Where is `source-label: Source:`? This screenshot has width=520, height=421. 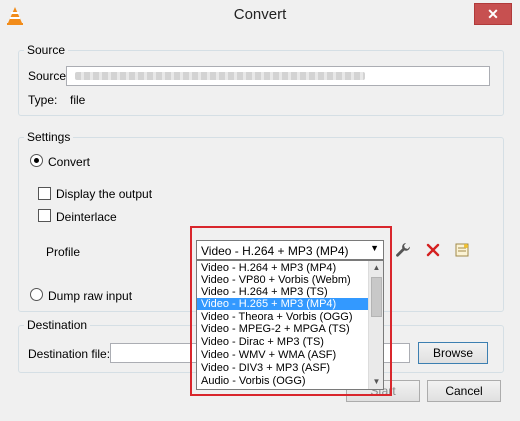
source-label: Source: is located at coordinates (49, 76).